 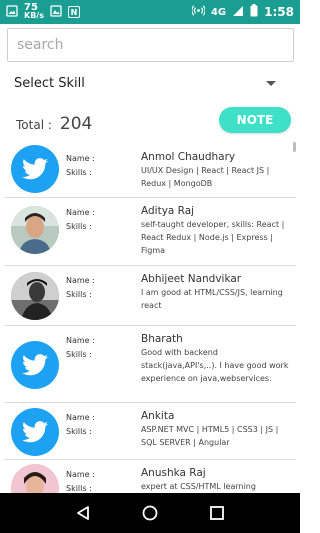 I want to click on n-notification-icon: N, so click(x=73, y=12).